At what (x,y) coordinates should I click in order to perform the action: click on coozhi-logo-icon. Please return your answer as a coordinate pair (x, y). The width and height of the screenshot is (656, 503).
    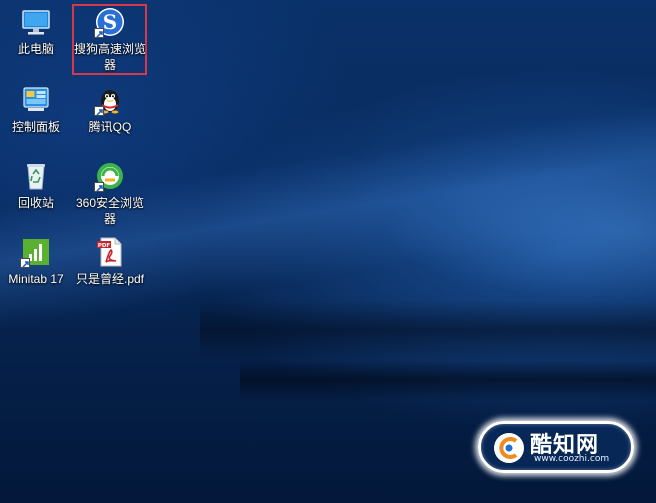
    Looking at the image, I should click on (509, 448).